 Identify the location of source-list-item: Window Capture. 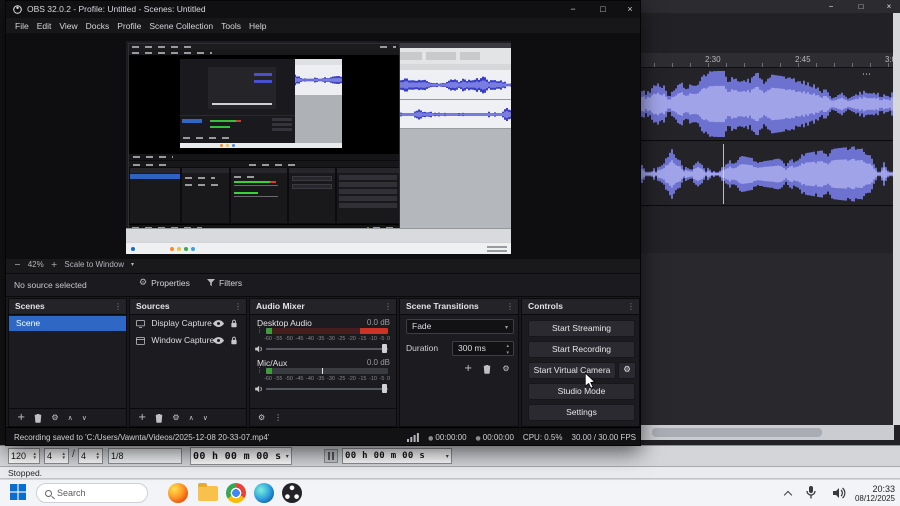
(188, 340).